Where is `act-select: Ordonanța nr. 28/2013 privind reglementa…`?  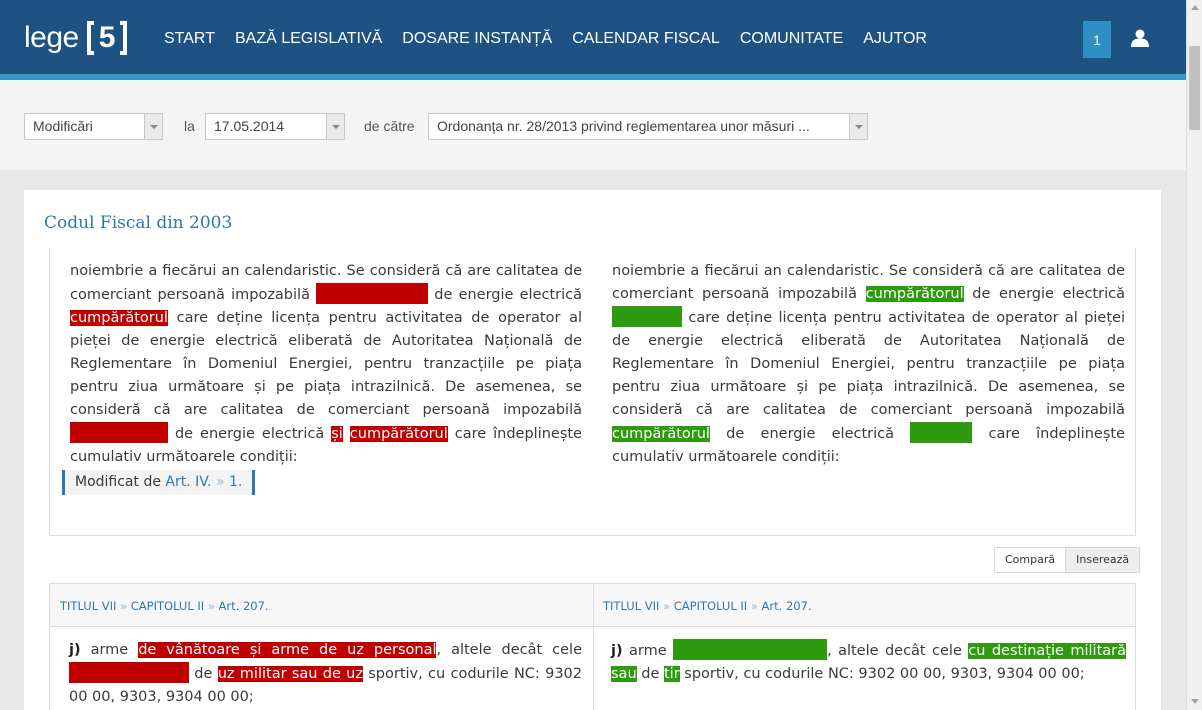
act-select: Ordonanța nr. 28/2013 privind reglementa… is located at coordinates (648, 126).